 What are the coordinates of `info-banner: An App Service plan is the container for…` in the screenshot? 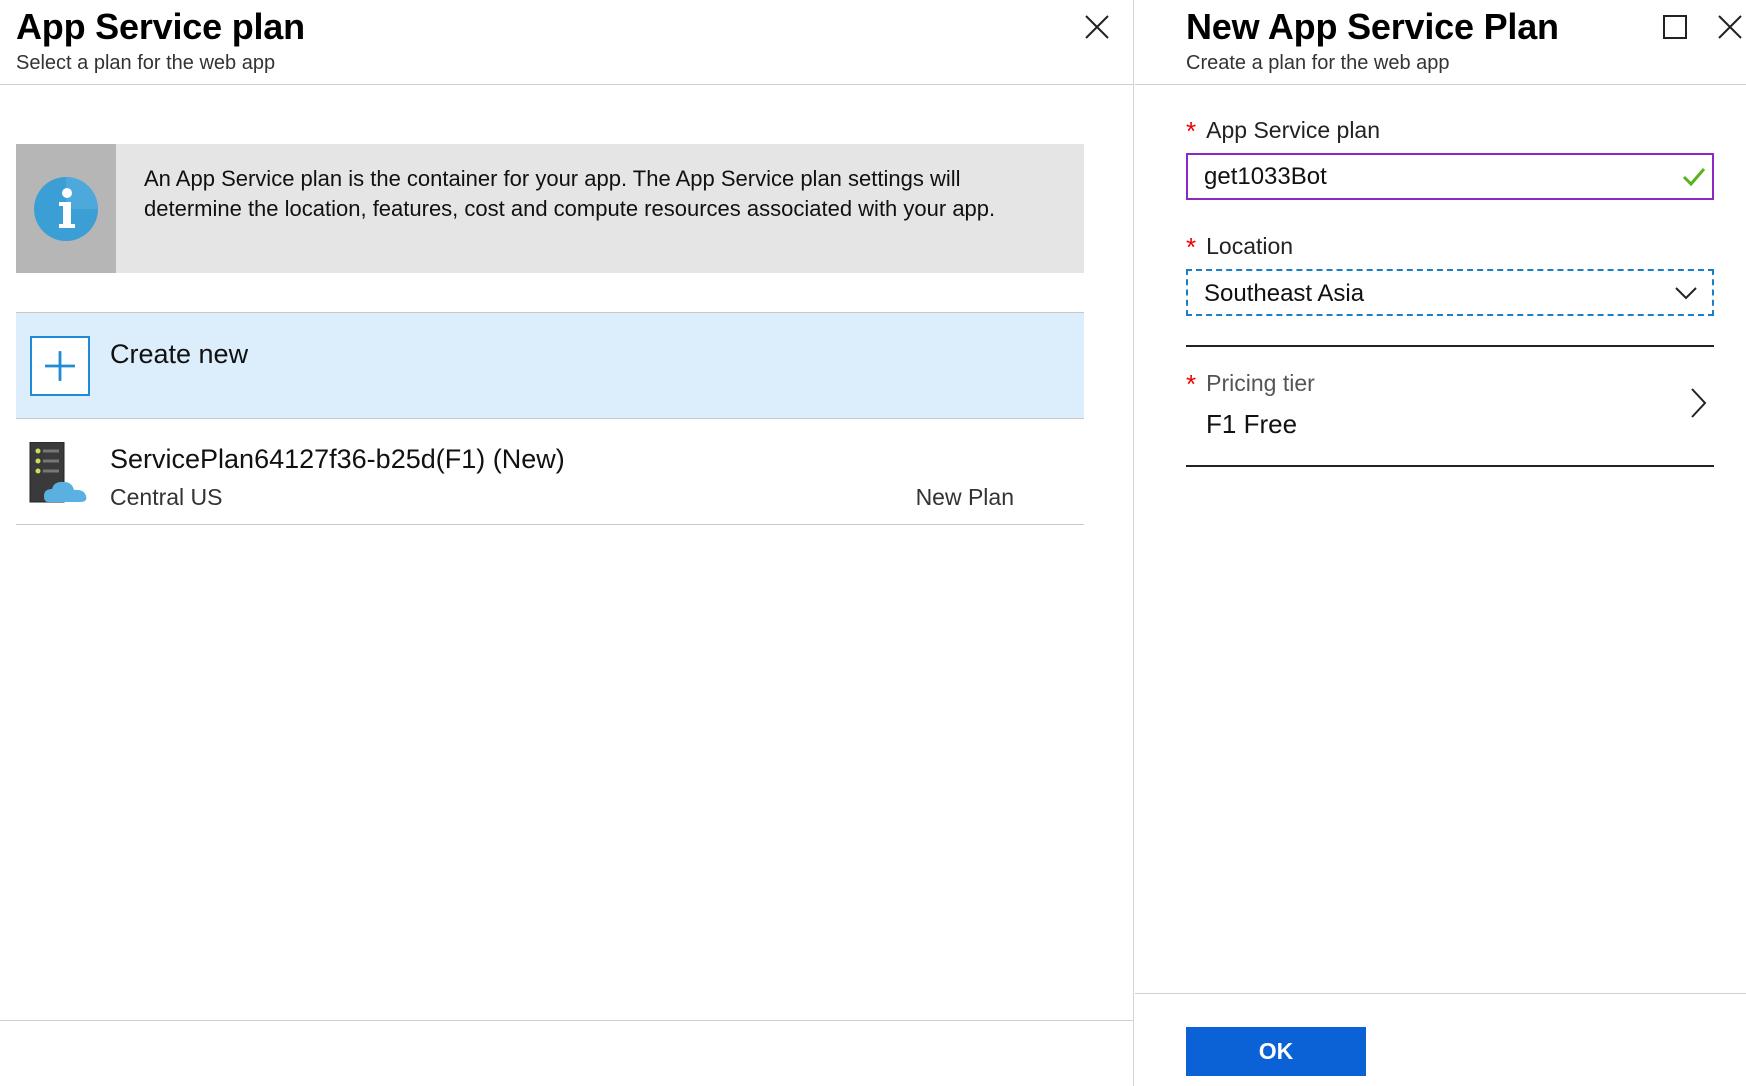 It's located at (550, 208).